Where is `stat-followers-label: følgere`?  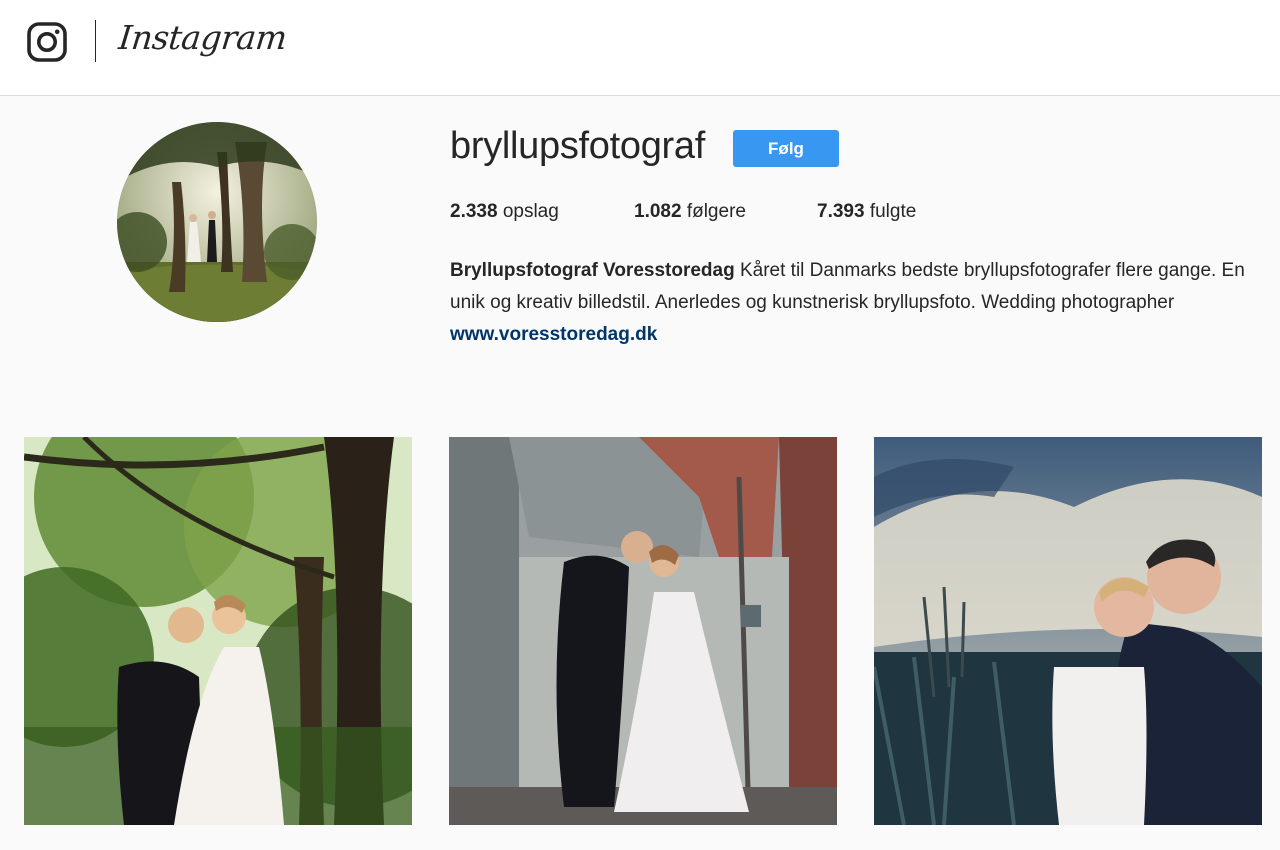
stat-followers-label: følgere is located at coordinates (716, 211).